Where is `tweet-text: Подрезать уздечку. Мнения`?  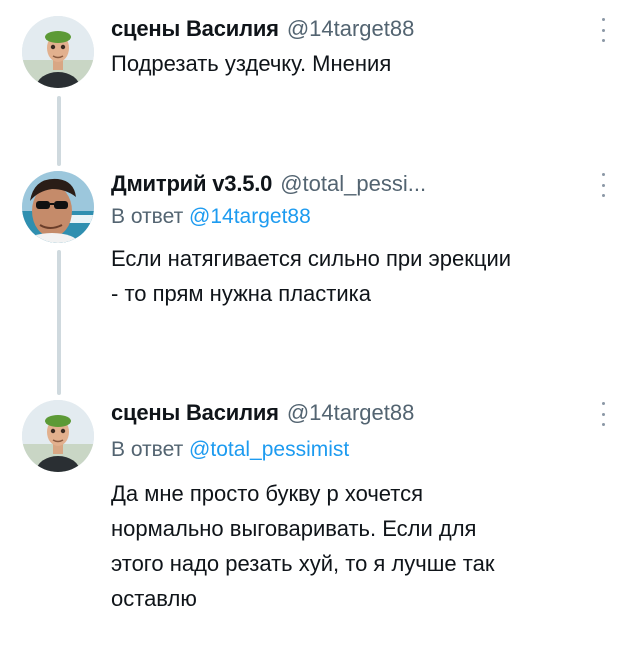
tweet-text: Подрезать уздечку. Мнения is located at coordinates (251, 63).